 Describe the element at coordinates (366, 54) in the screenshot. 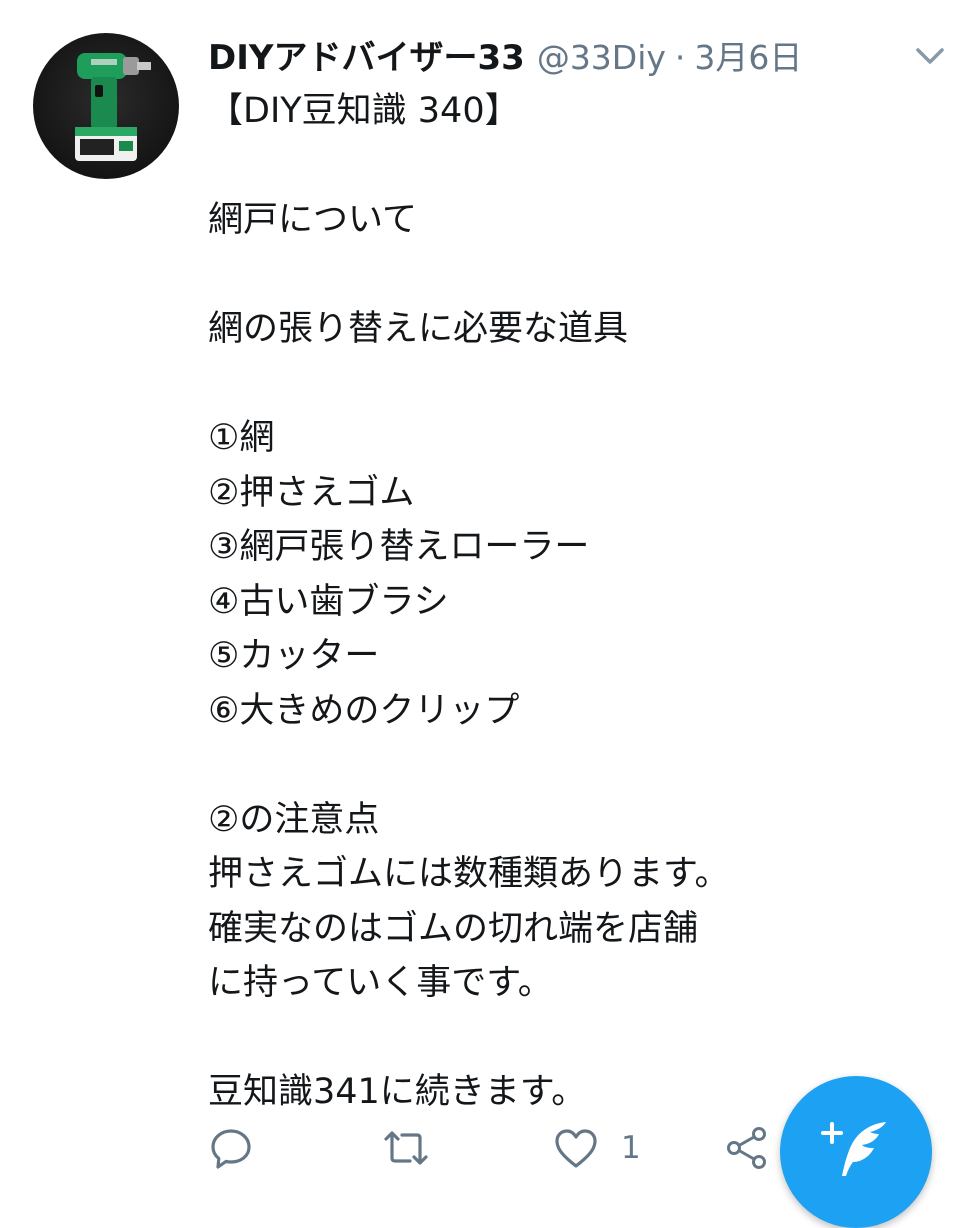

I see `user-name: DIYアドバイザー33` at that location.